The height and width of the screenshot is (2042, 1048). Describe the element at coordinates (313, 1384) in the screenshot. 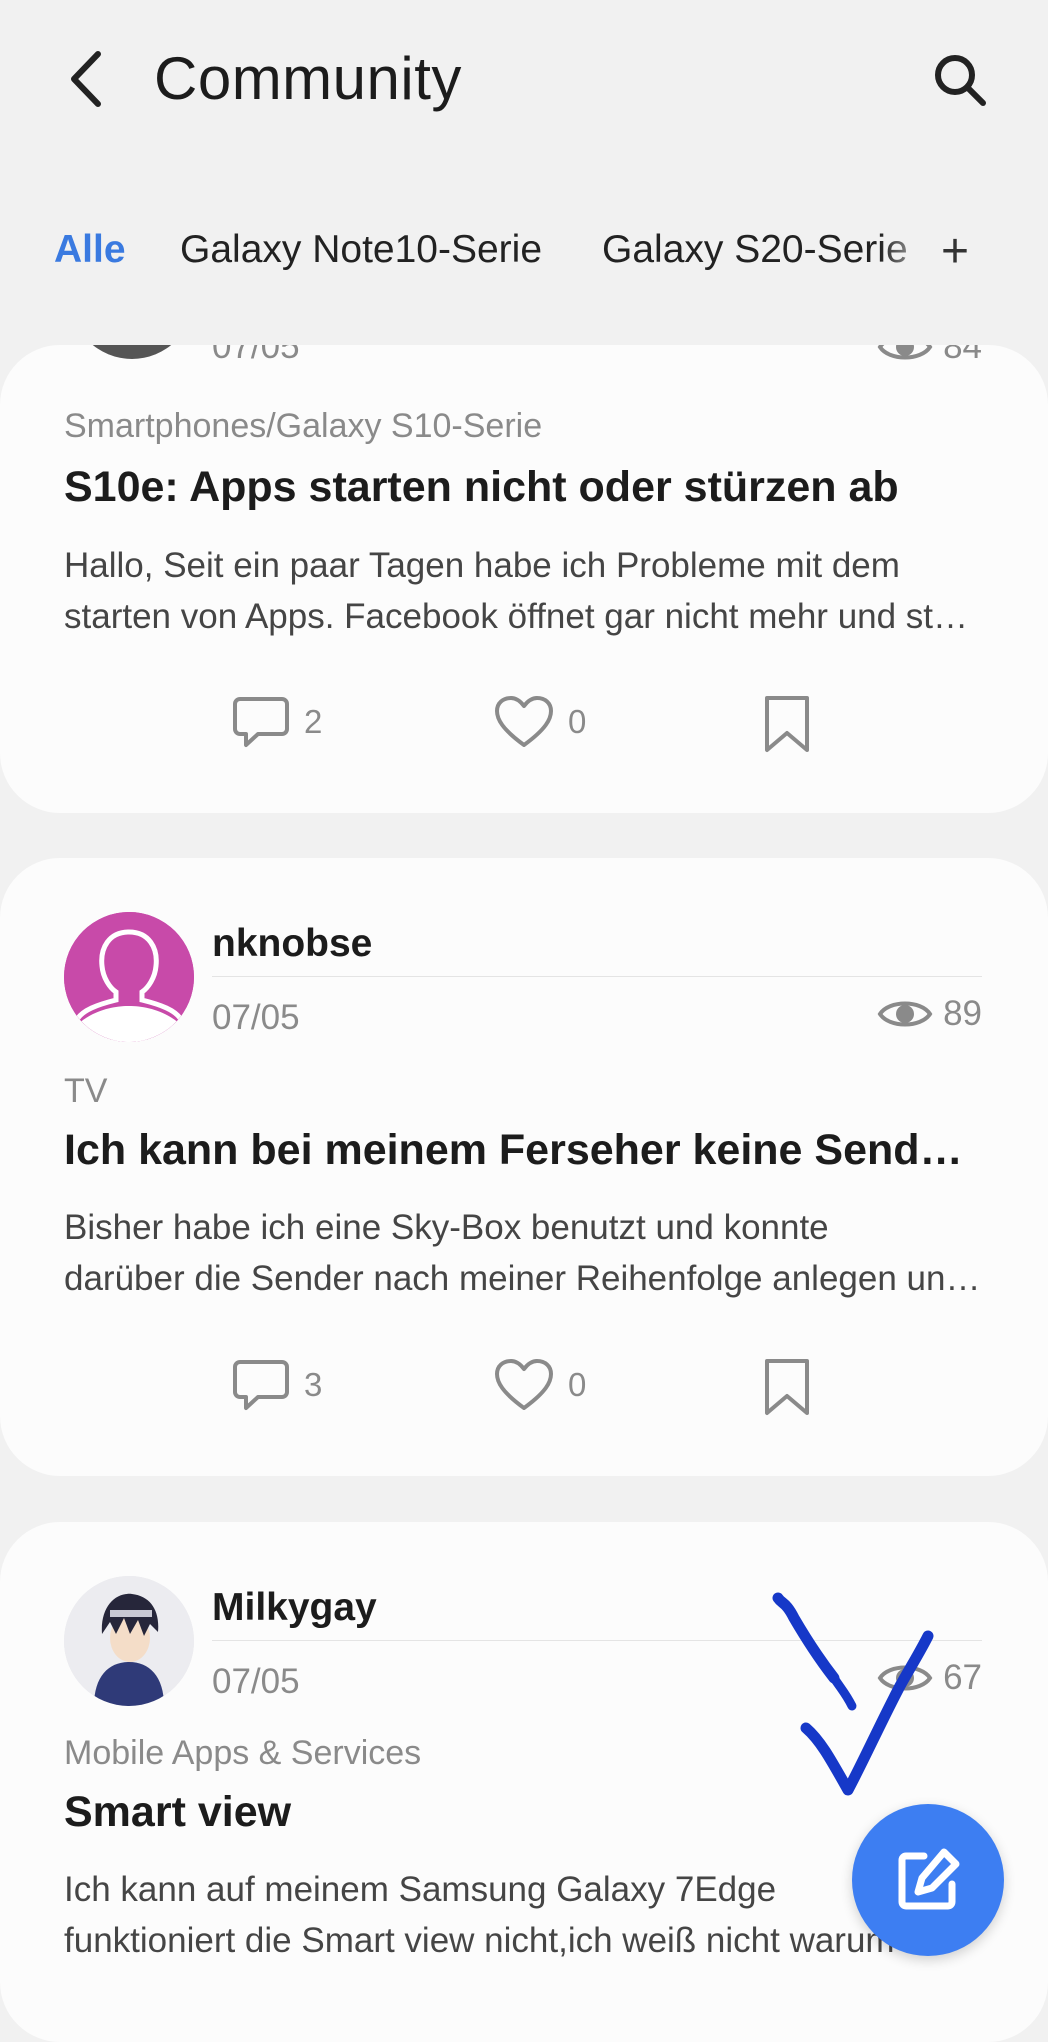

I see `comment-count: 3` at that location.